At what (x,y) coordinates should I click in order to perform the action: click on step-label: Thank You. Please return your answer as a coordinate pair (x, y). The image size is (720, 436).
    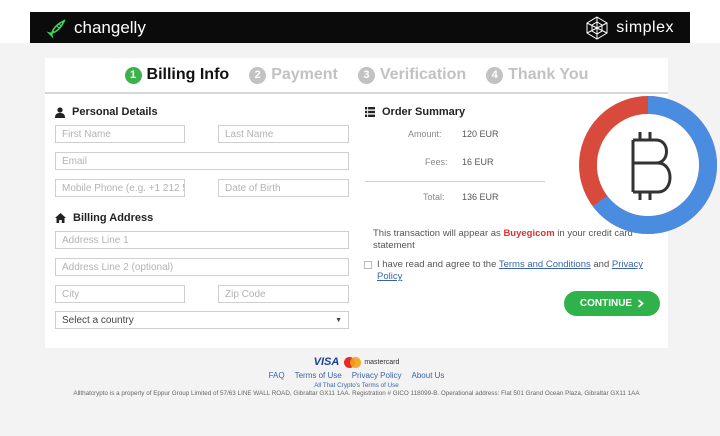
    Looking at the image, I should click on (548, 74).